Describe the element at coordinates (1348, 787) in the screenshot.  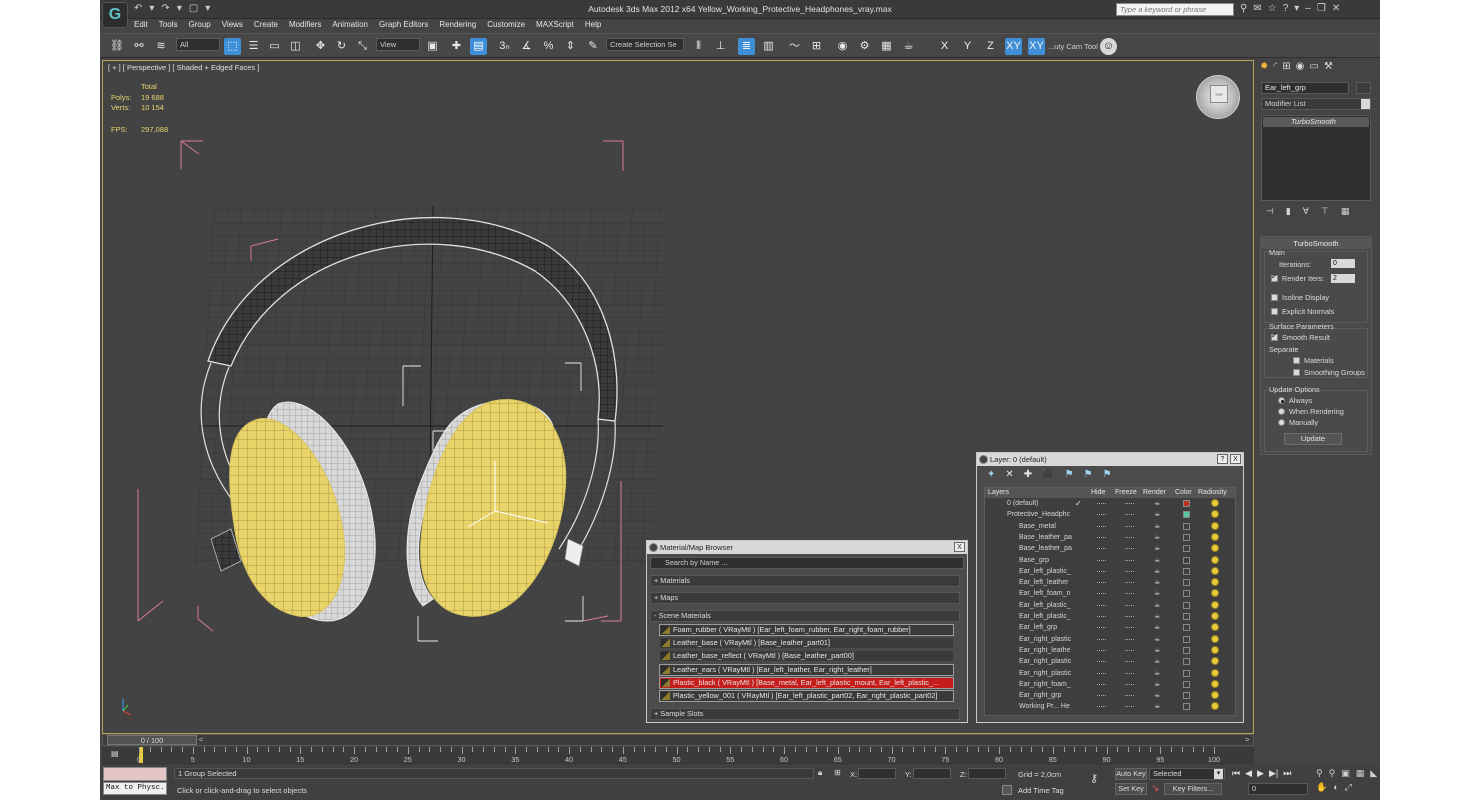
I see `maximize-viewport-icon: ⤢` at that location.